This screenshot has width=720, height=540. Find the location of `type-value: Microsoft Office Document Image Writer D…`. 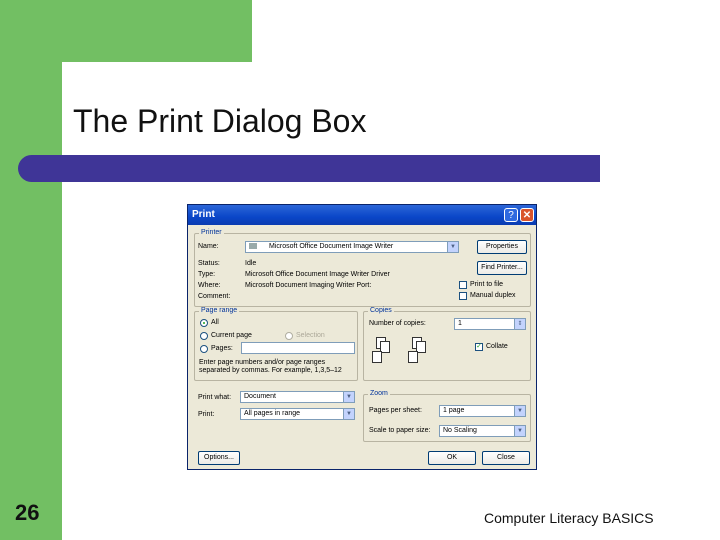

type-value: Microsoft Office Document Image Writer D… is located at coordinates (317, 274).